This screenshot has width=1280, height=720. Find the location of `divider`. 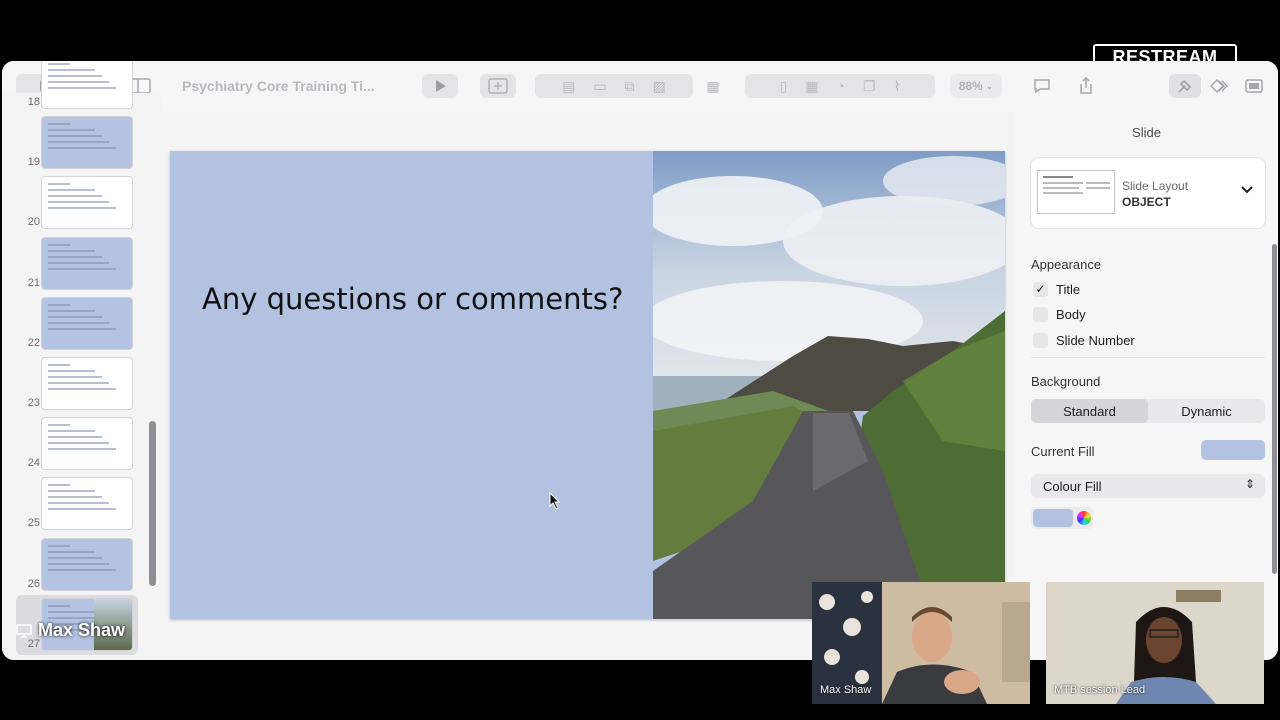

divider is located at coordinates (1148, 357).